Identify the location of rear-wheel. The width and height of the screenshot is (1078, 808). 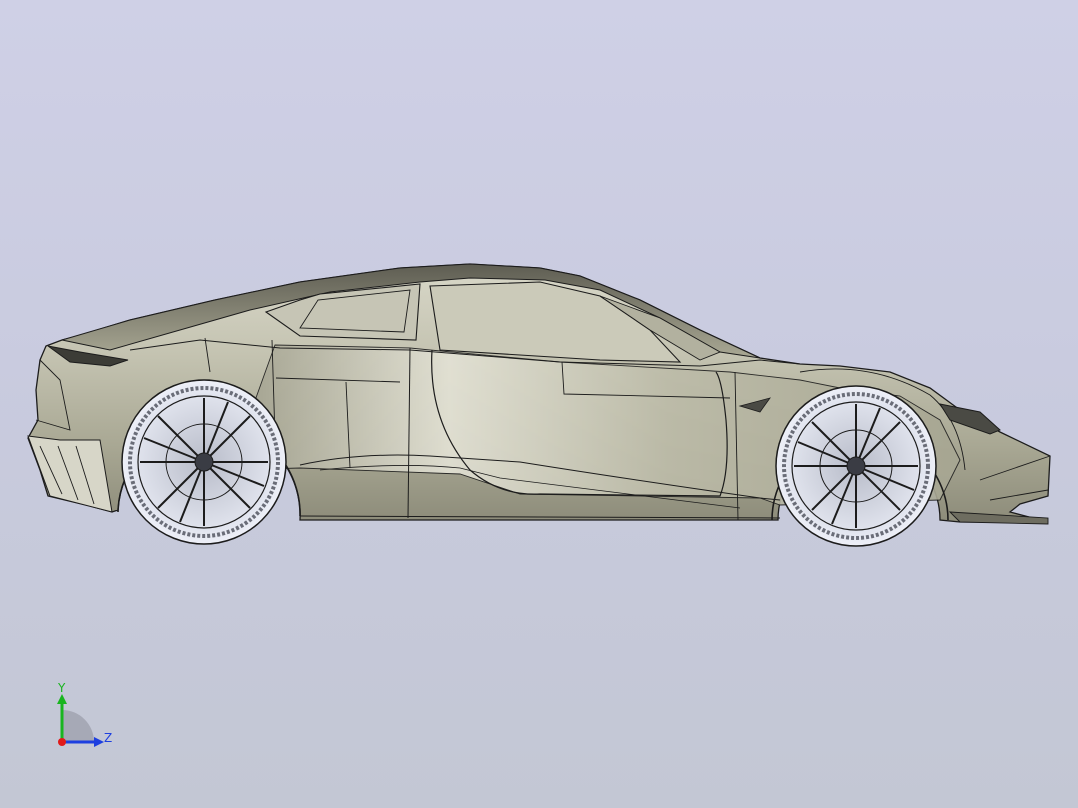
(204, 462).